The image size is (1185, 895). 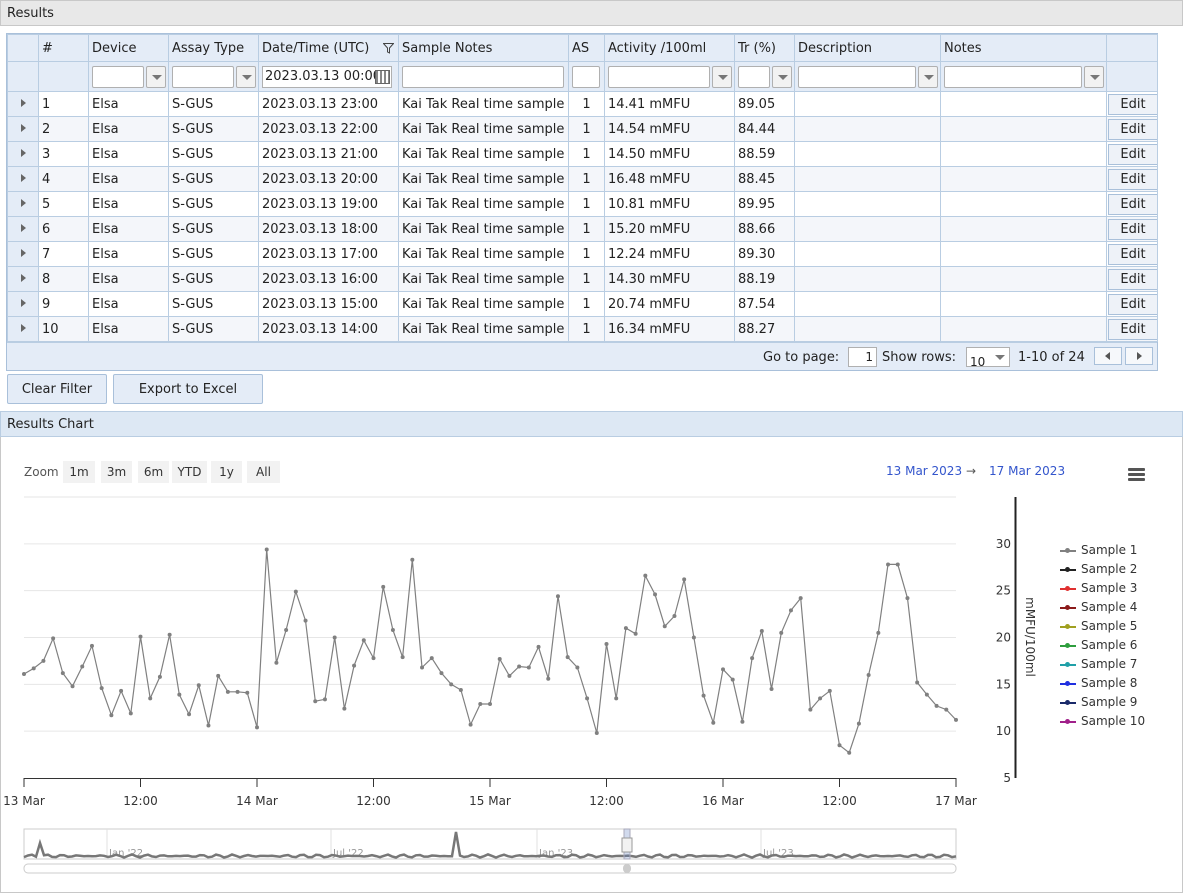 I want to click on col-header-notes: Notes, so click(x=1023, y=48).